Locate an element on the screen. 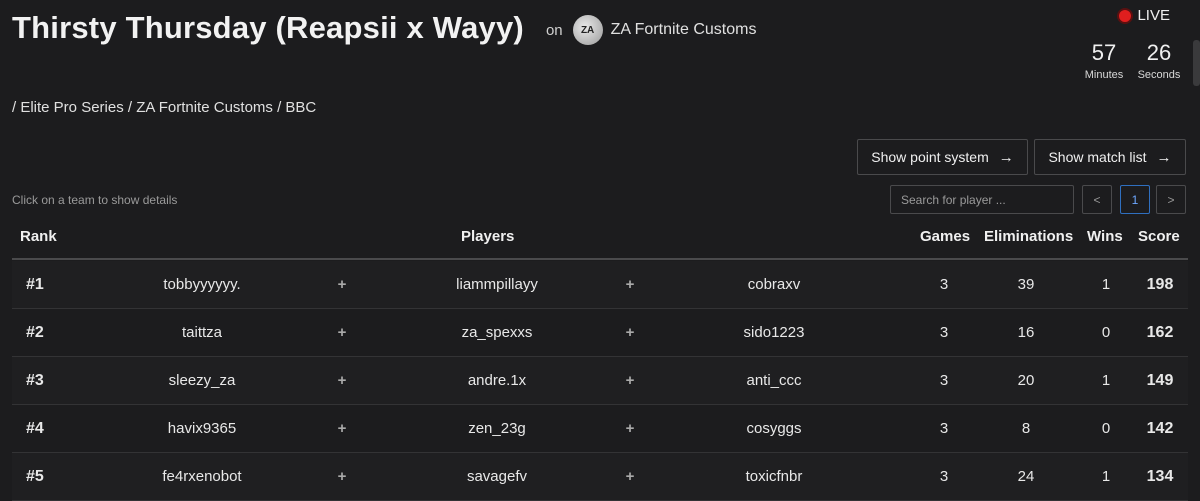 Image resolution: width=1200 pixels, height=501 pixels. header-divider is located at coordinates (600, 259).